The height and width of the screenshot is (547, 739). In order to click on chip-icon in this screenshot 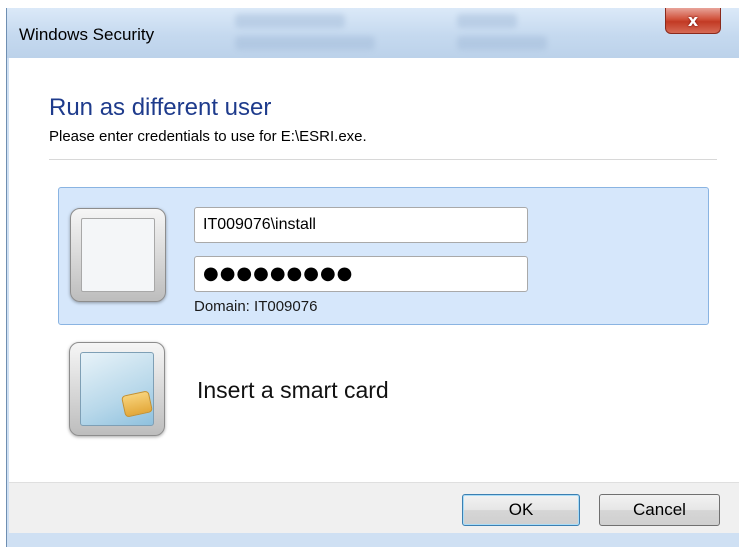, I will do `click(137, 403)`.